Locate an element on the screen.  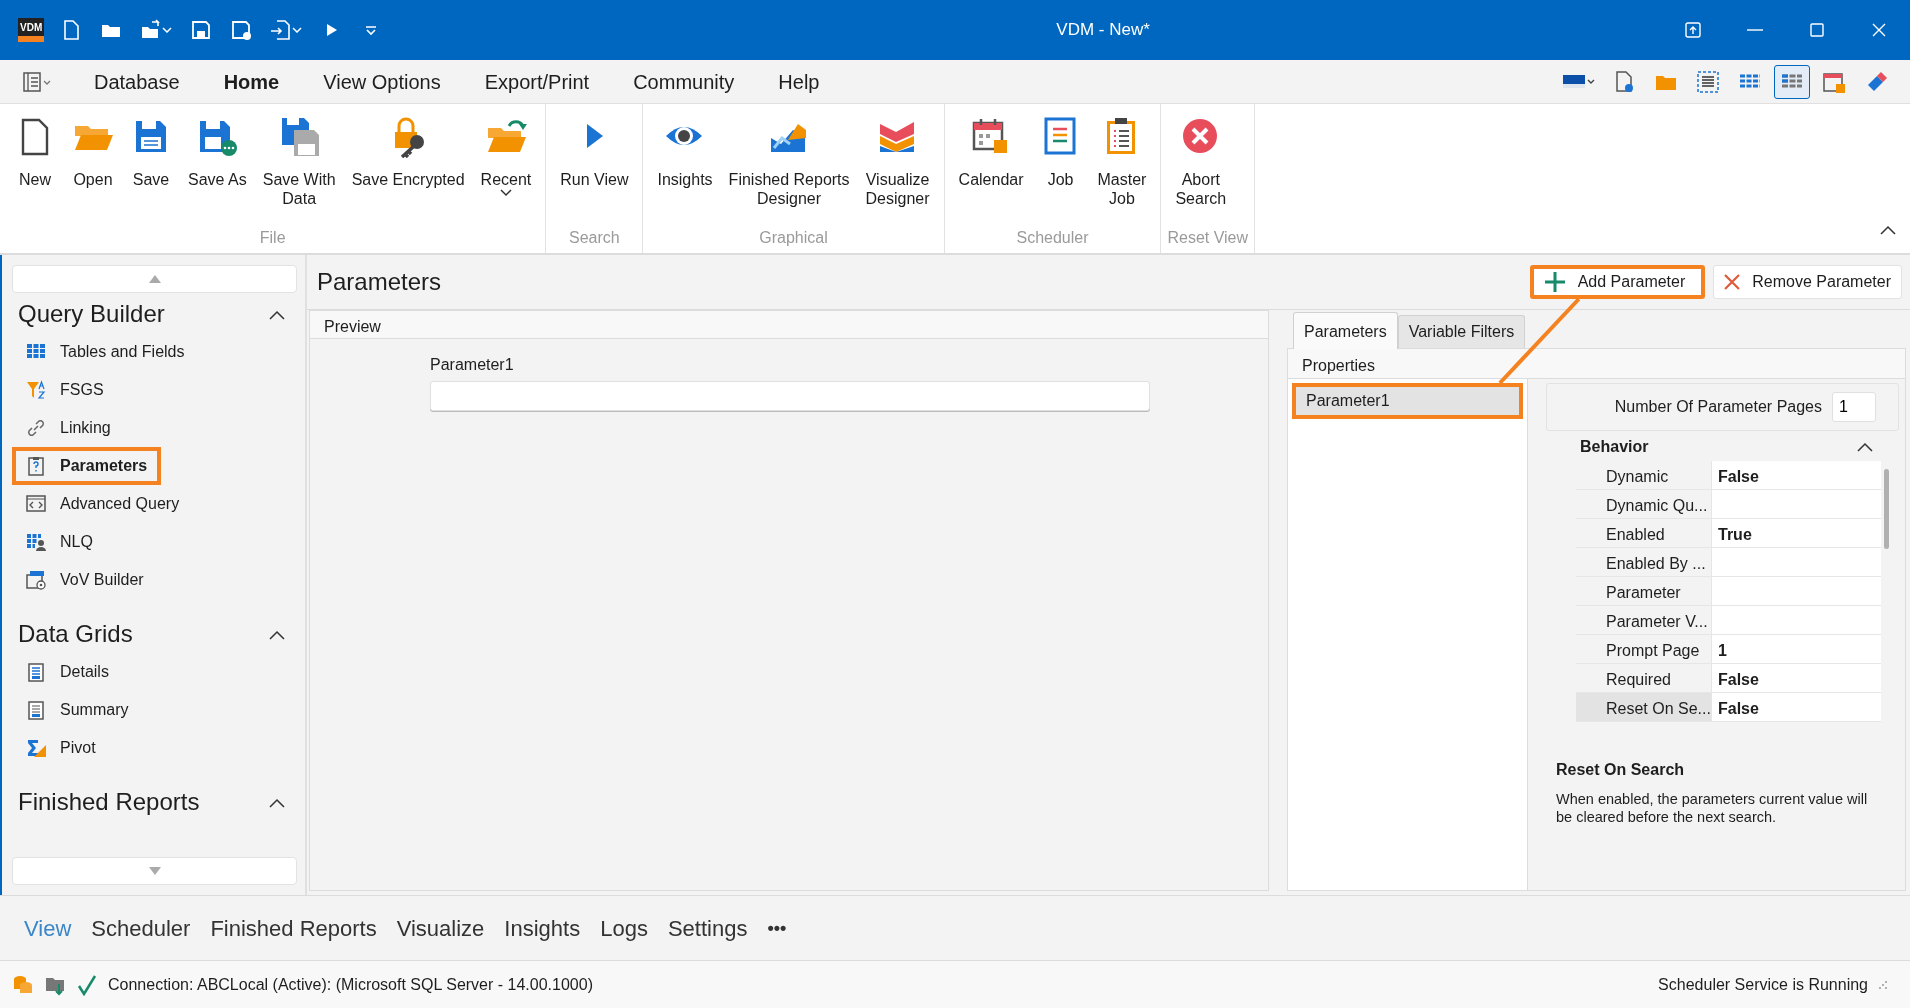
triangle-up-icon is located at coordinates (154, 279).